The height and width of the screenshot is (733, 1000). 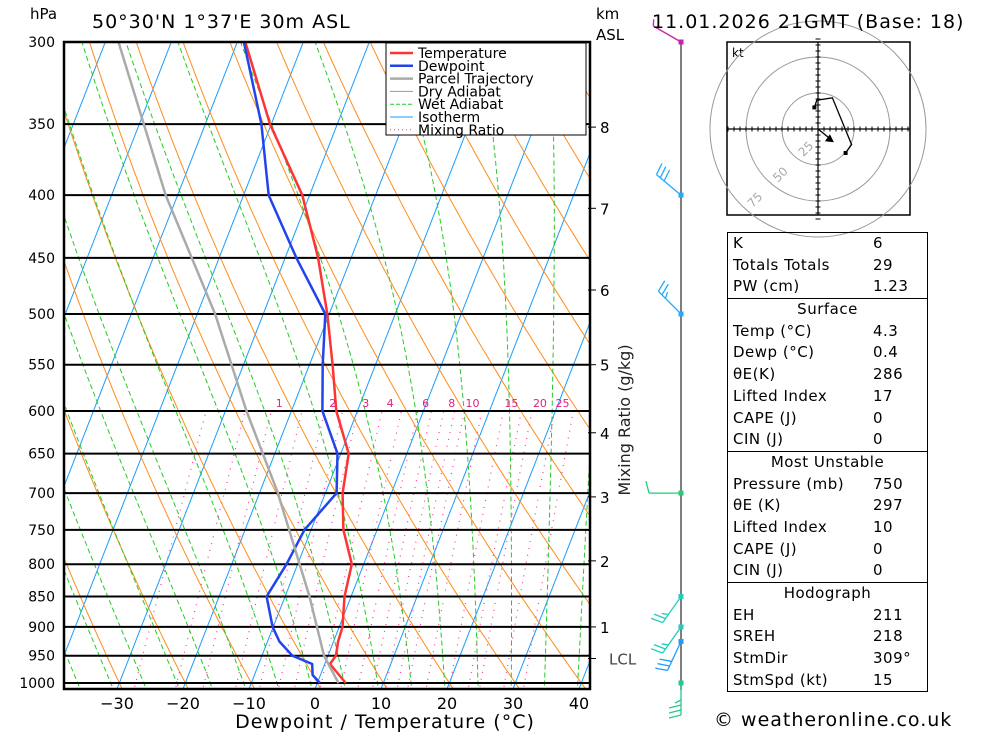 What do you see at coordinates (888, 505) in the screenshot?
I see `index-value: 297` at bounding box center [888, 505].